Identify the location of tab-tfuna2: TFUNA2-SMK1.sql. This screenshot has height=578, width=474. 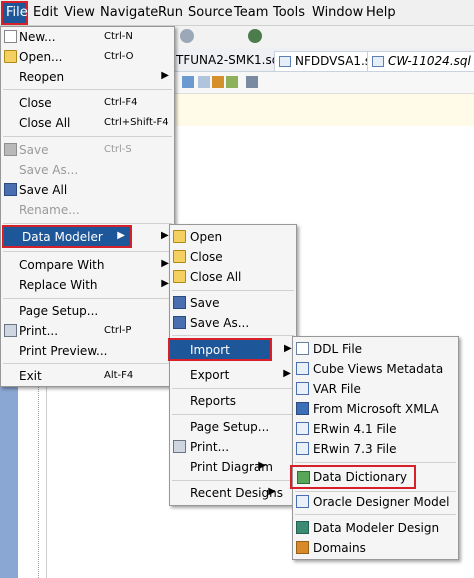
(230, 61).